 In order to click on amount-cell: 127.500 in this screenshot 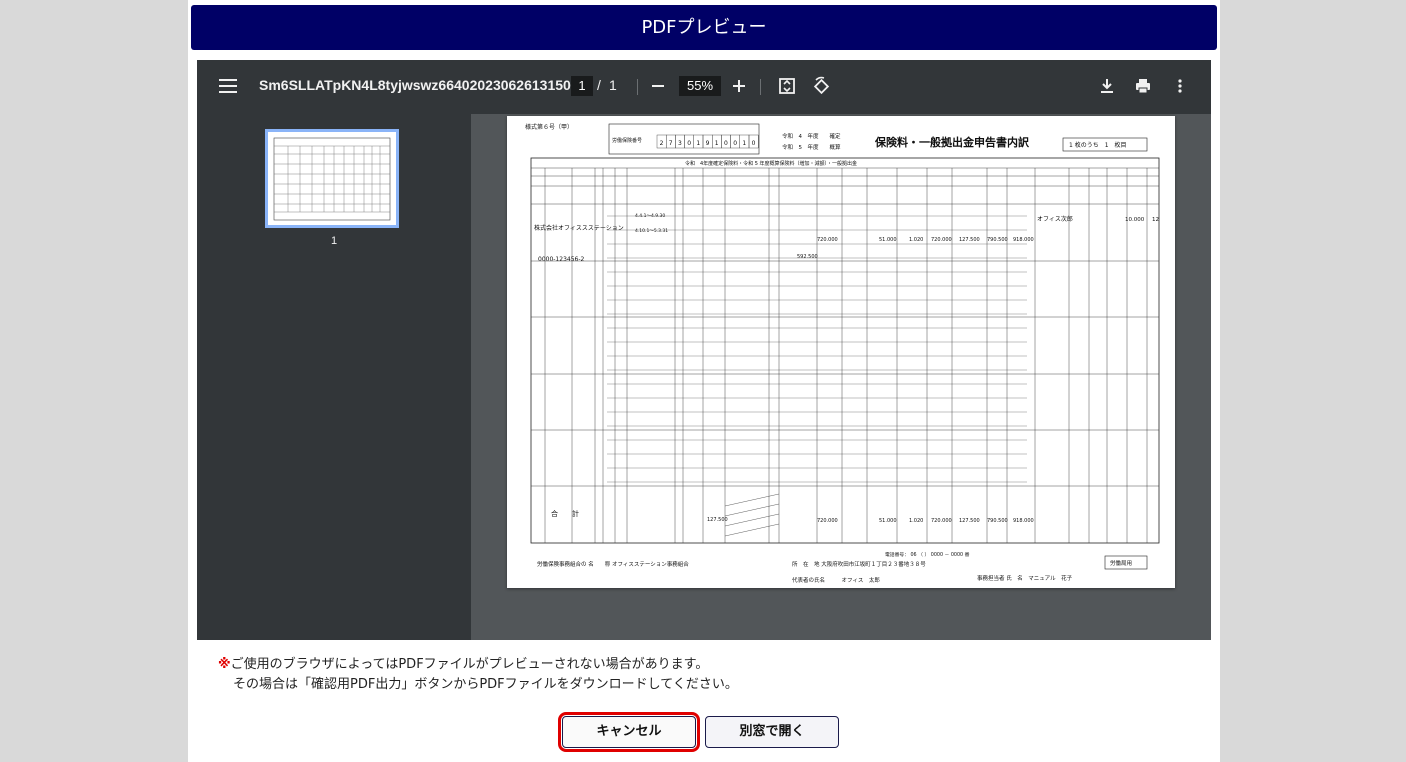, I will do `click(969, 240)`.